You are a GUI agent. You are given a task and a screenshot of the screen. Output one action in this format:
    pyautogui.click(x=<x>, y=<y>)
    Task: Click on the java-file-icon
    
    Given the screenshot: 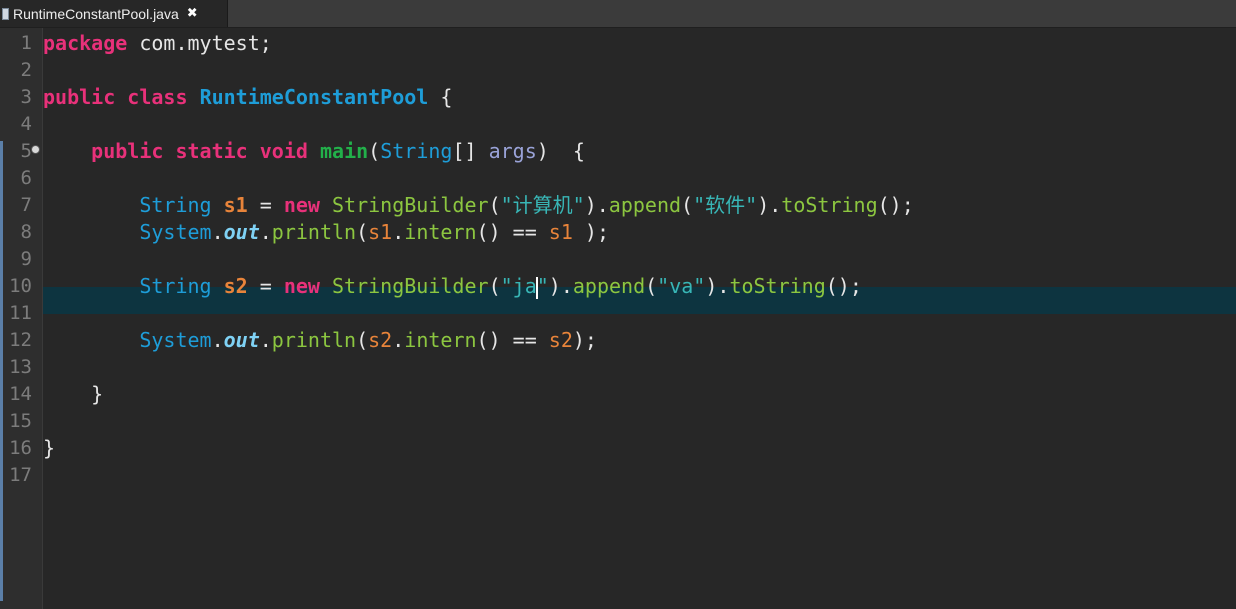 What is the action you would take?
    pyautogui.click(x=5, y=13)
    